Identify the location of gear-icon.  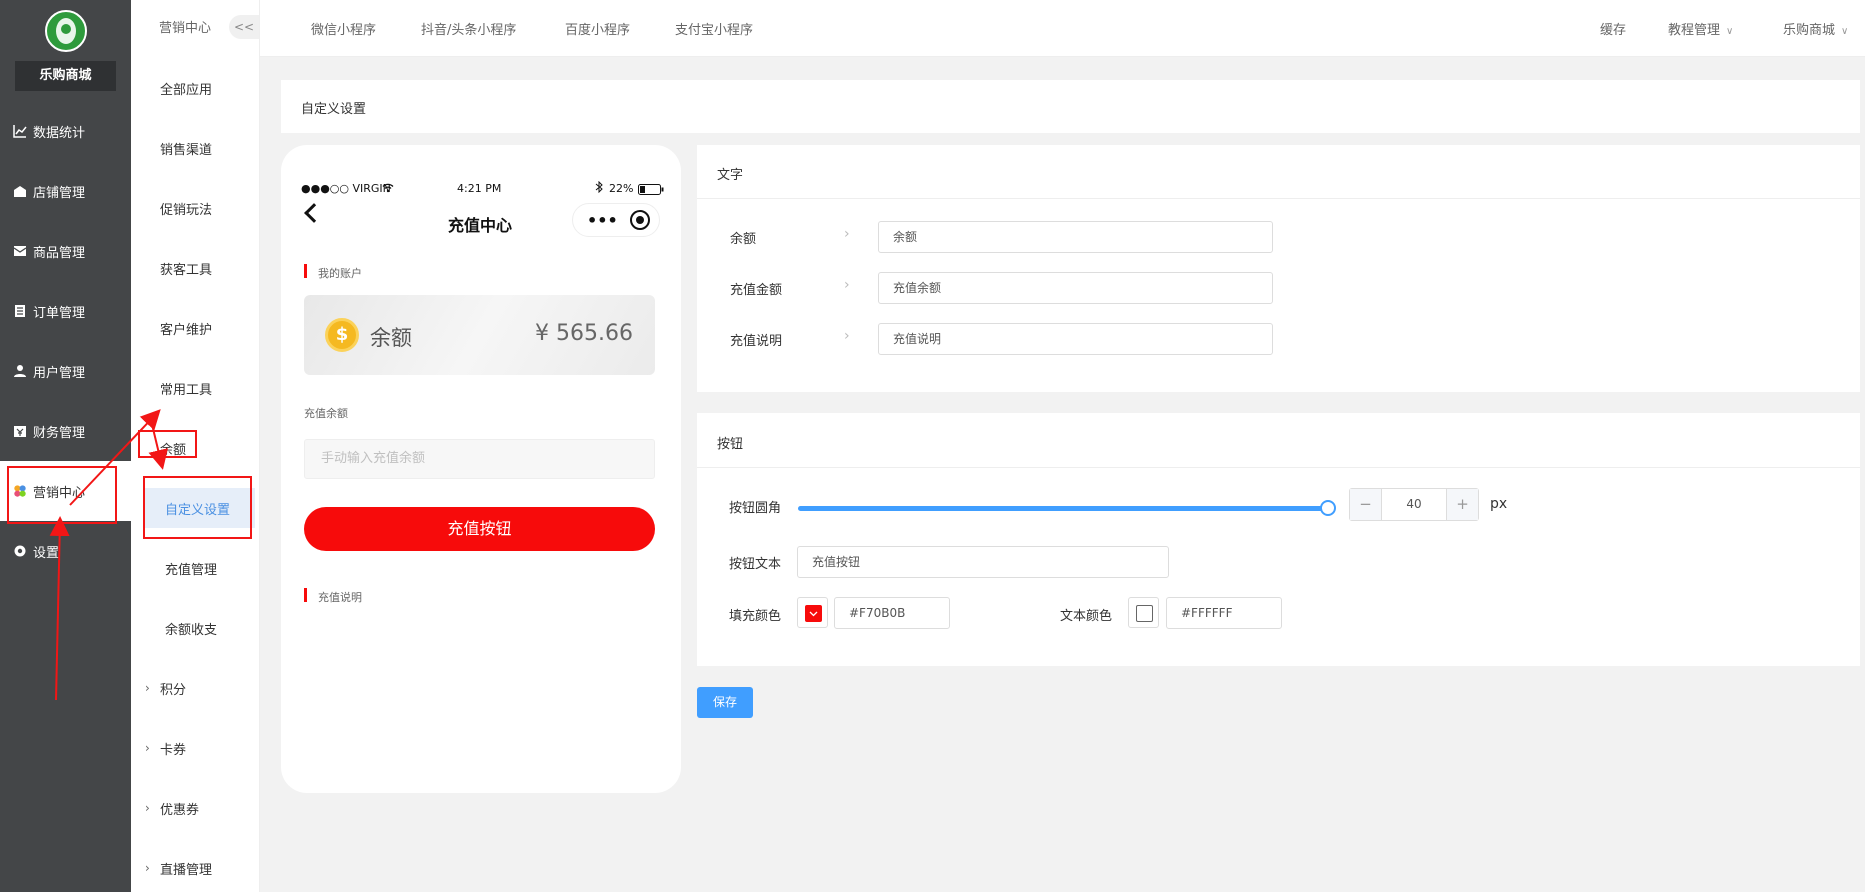
(20, 551).